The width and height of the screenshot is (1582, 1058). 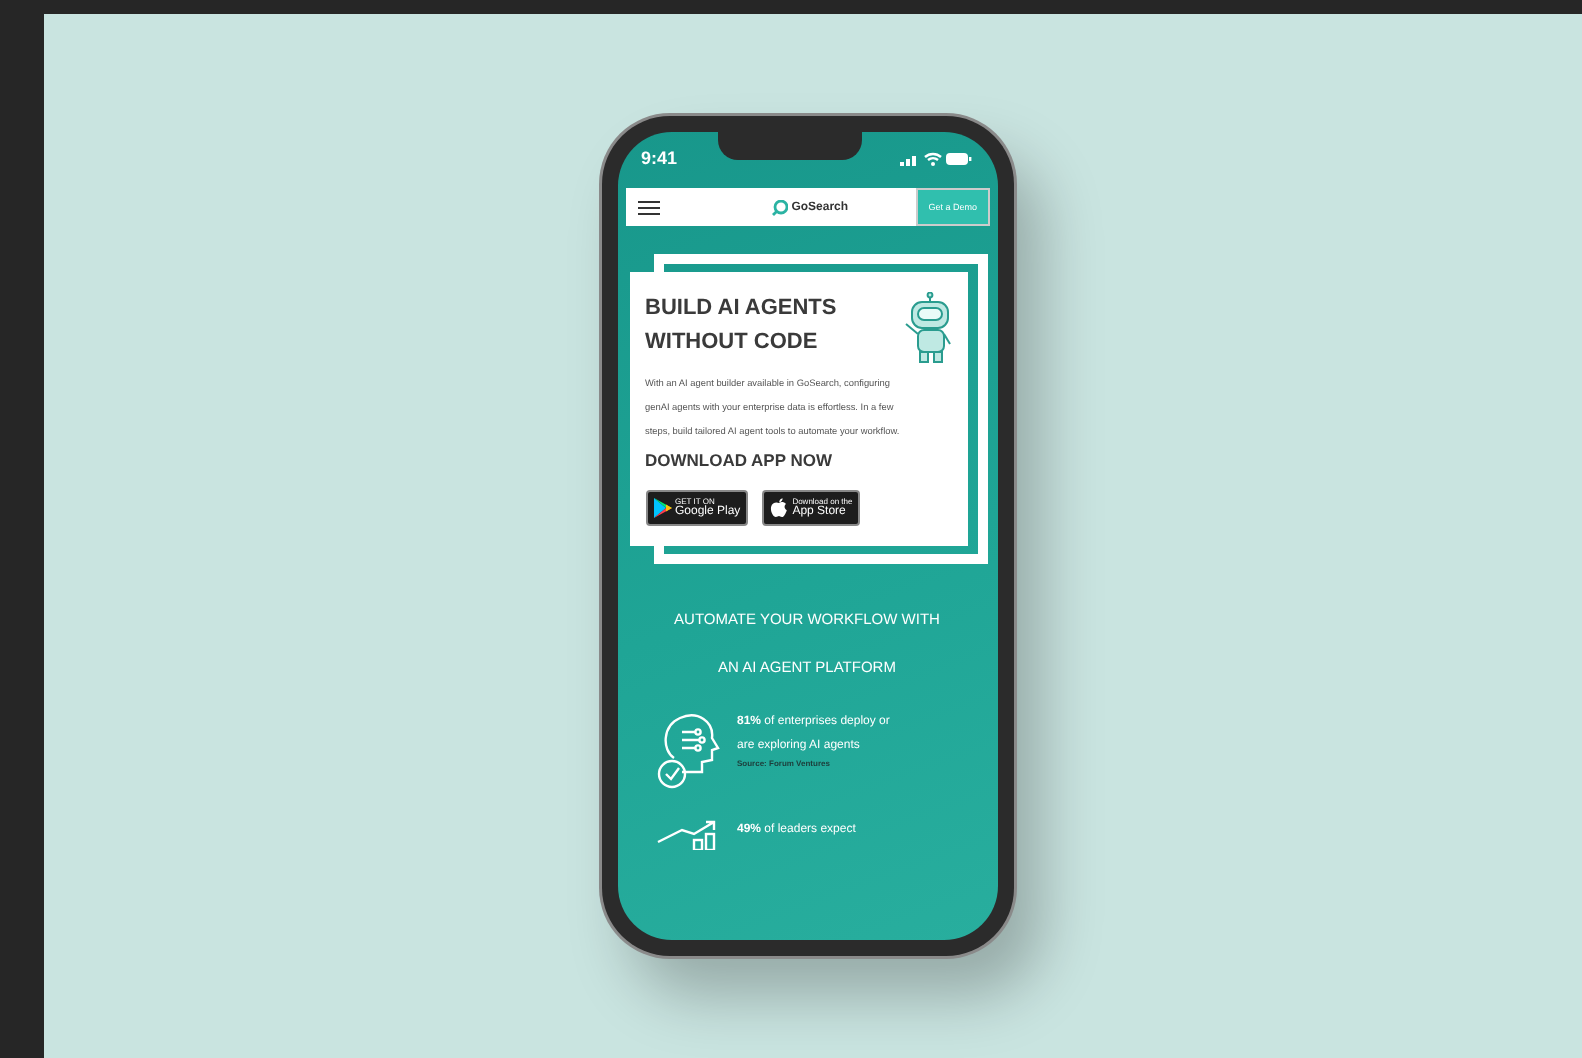 What do you see at coordinates (742, 326) in the screenshot?
I see `hero-title: BUILD AI AGENTS WITHOUT CODE` at bounding box center [742, 326].